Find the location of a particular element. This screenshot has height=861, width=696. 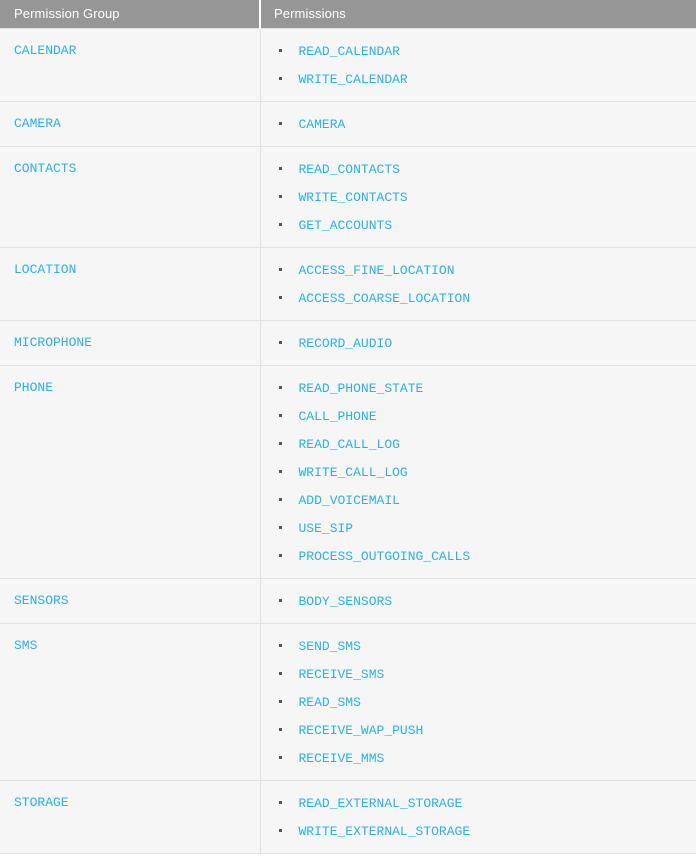

permission-group-cell: CONTACTS is located at coordinates (130, 197).